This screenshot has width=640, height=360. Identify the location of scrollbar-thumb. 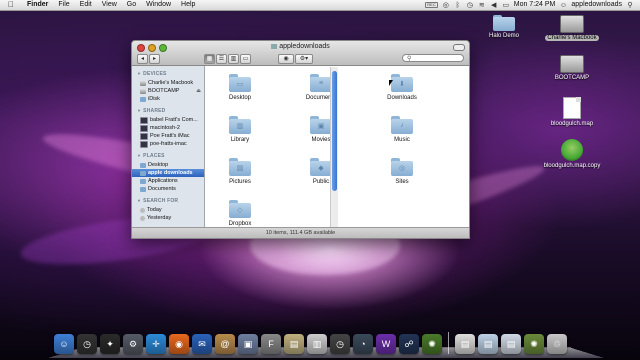
(334, 131).